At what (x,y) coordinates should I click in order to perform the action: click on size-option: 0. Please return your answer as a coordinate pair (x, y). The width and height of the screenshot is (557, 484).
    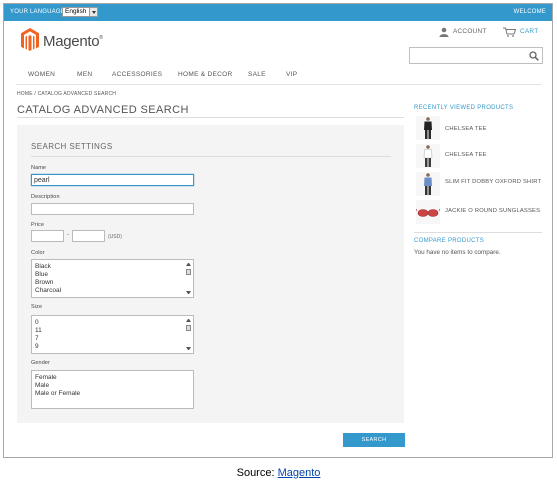
    Looking at the image, I should click on (112, 323).